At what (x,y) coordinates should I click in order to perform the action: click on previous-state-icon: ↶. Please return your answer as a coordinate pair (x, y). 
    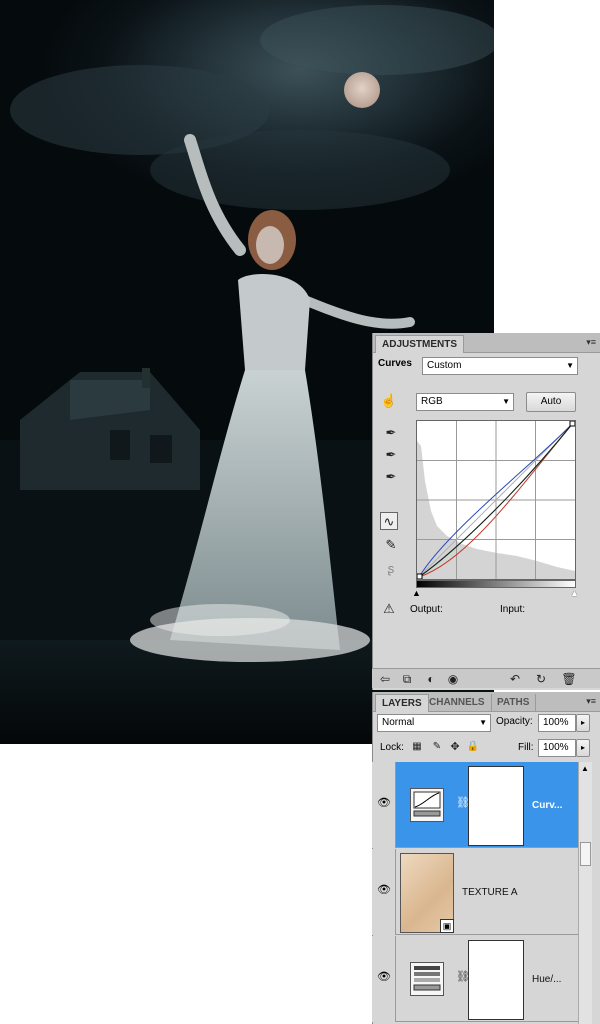
    Looking at the image, I should click on (515, 679).